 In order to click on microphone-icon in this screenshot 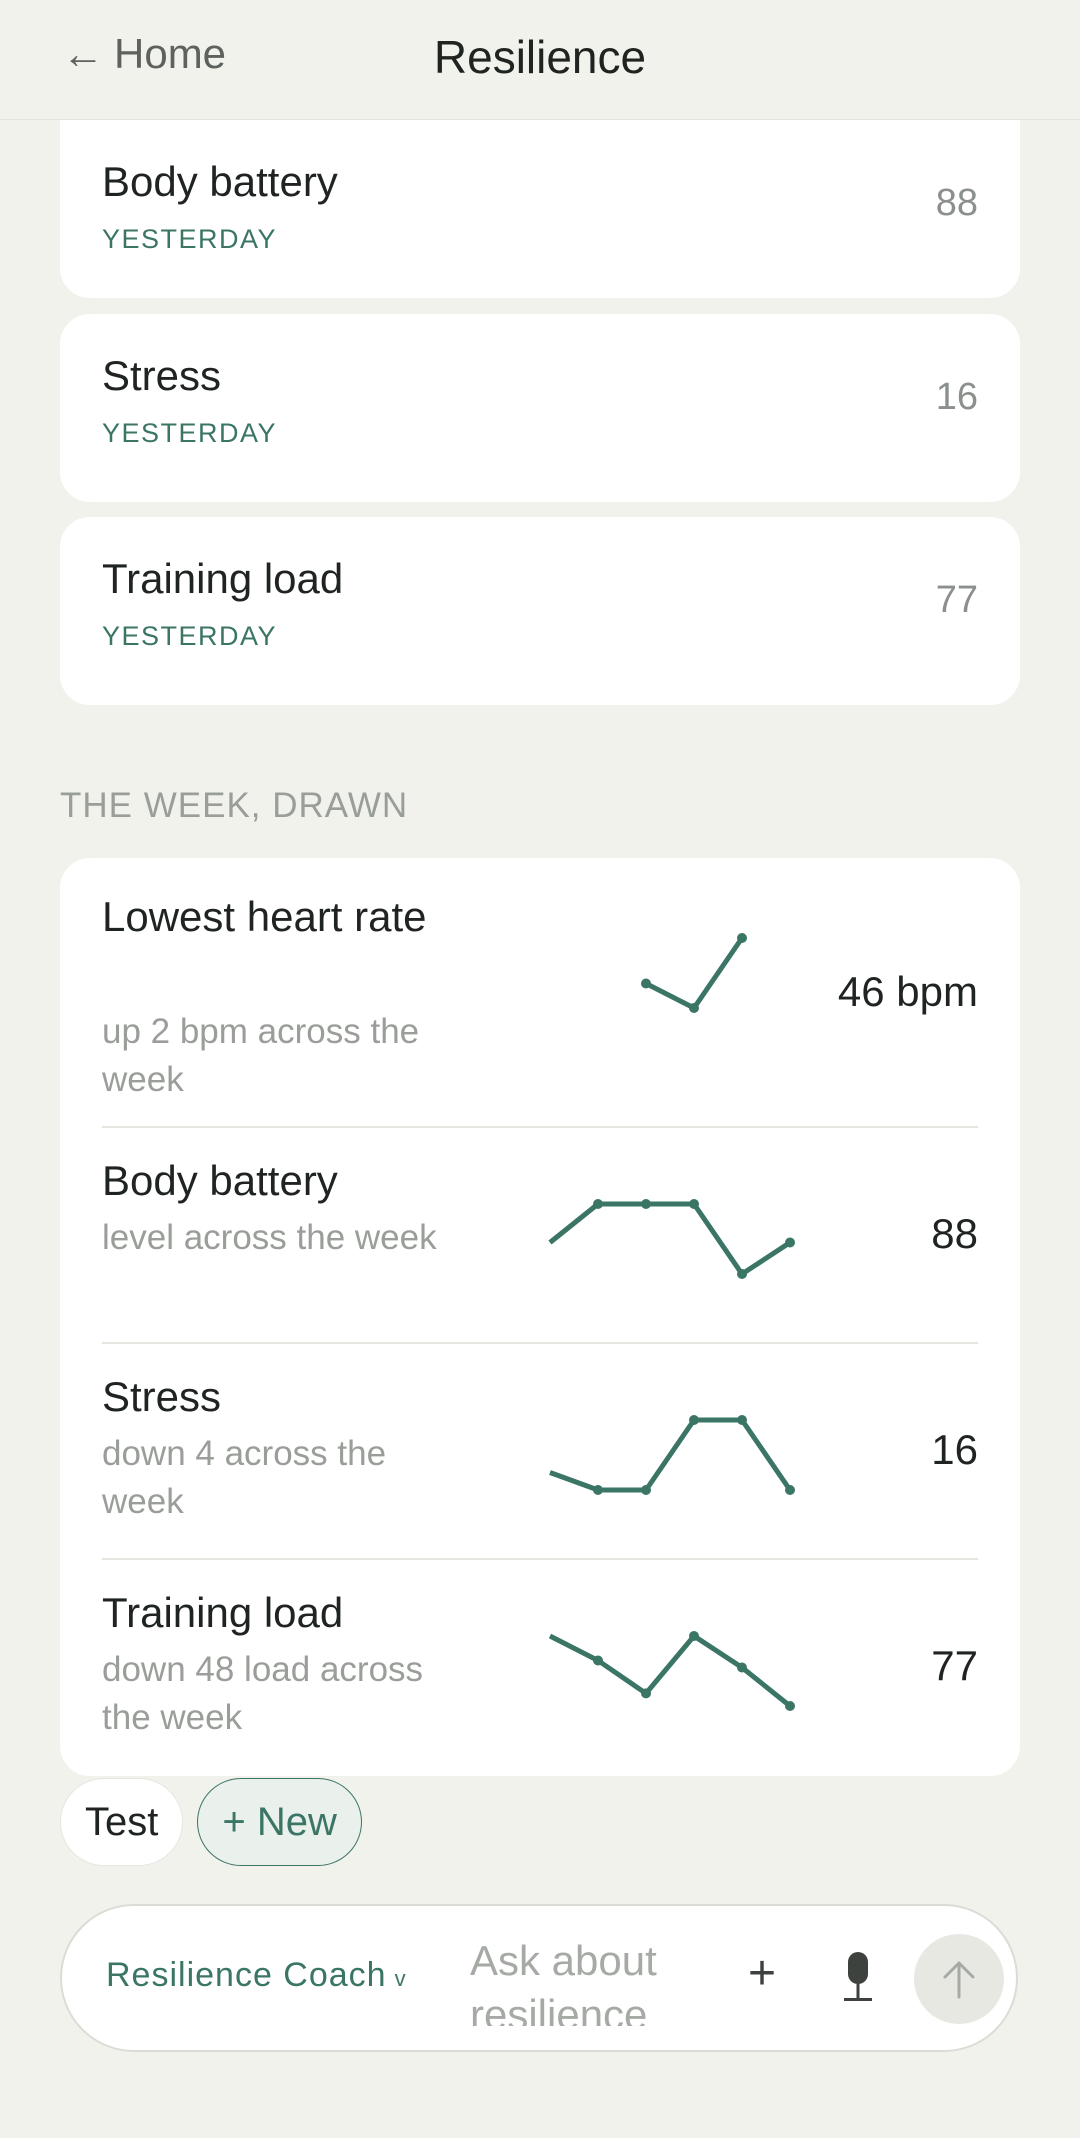, I will do `click(858, 1976)`.